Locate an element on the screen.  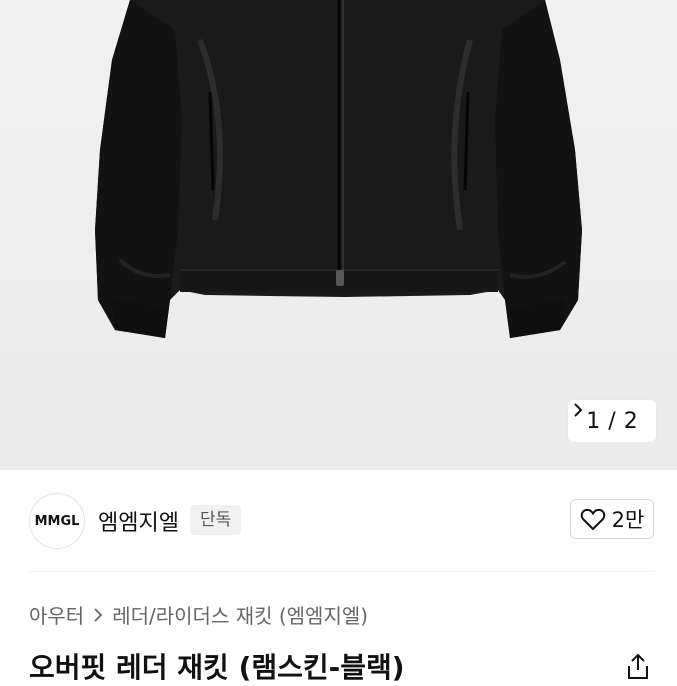
brand-name: 엠엠지엘 is located at coordinates (138, 521).